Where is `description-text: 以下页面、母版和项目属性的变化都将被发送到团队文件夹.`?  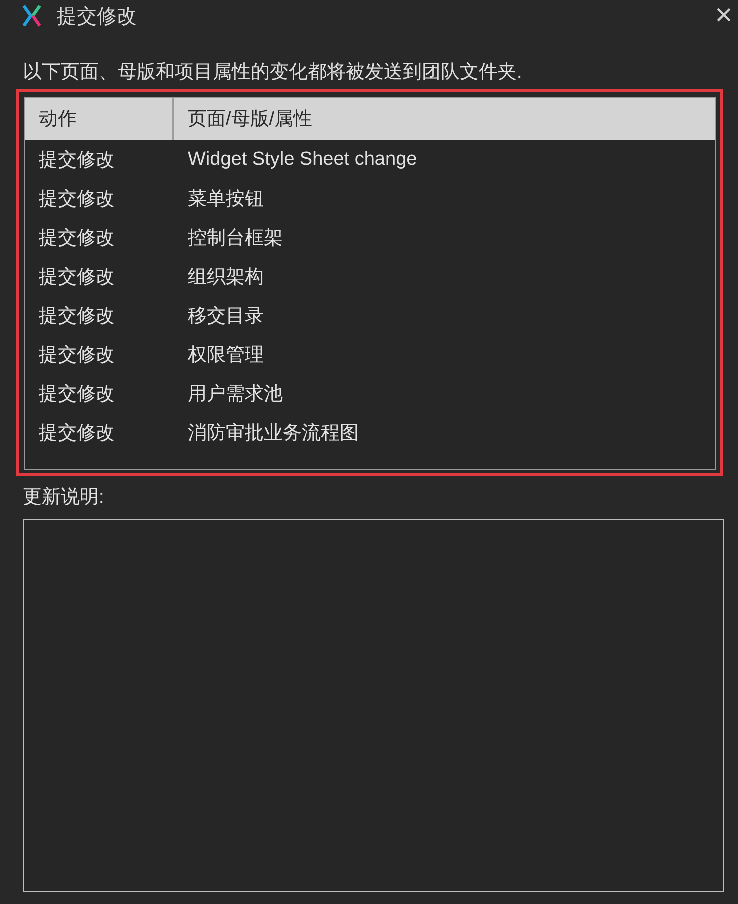
description-text: 以下页面、母版和项目属性的变化都将被发送到团队文件夹. is located at coordinates (273, 73).